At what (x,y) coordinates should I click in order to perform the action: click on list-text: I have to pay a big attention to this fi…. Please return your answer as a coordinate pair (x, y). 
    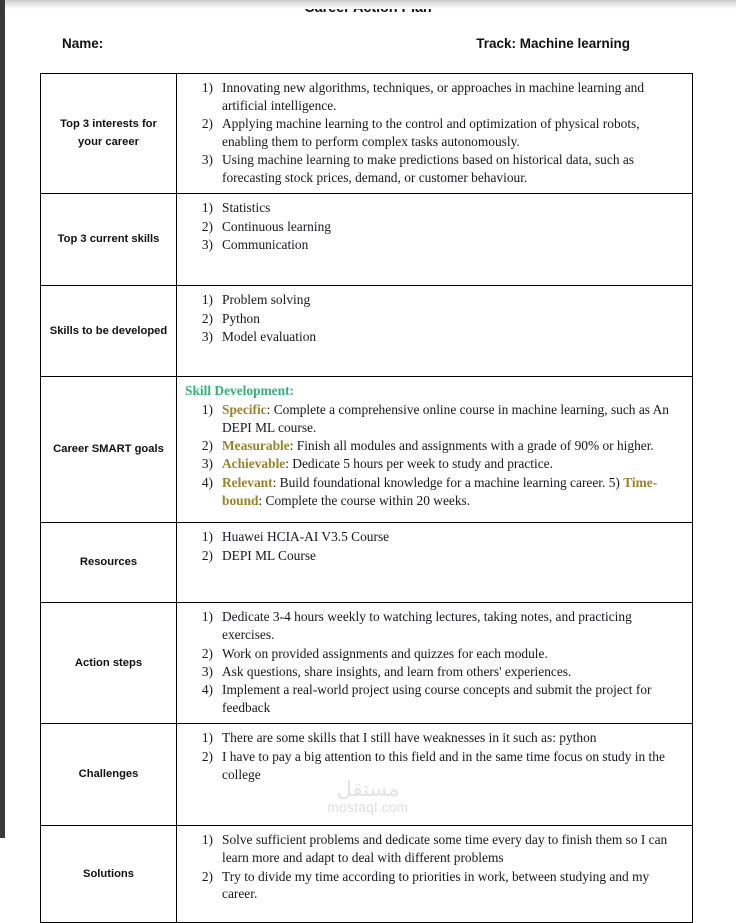
    Looking at the image, I should click on (443, 765).